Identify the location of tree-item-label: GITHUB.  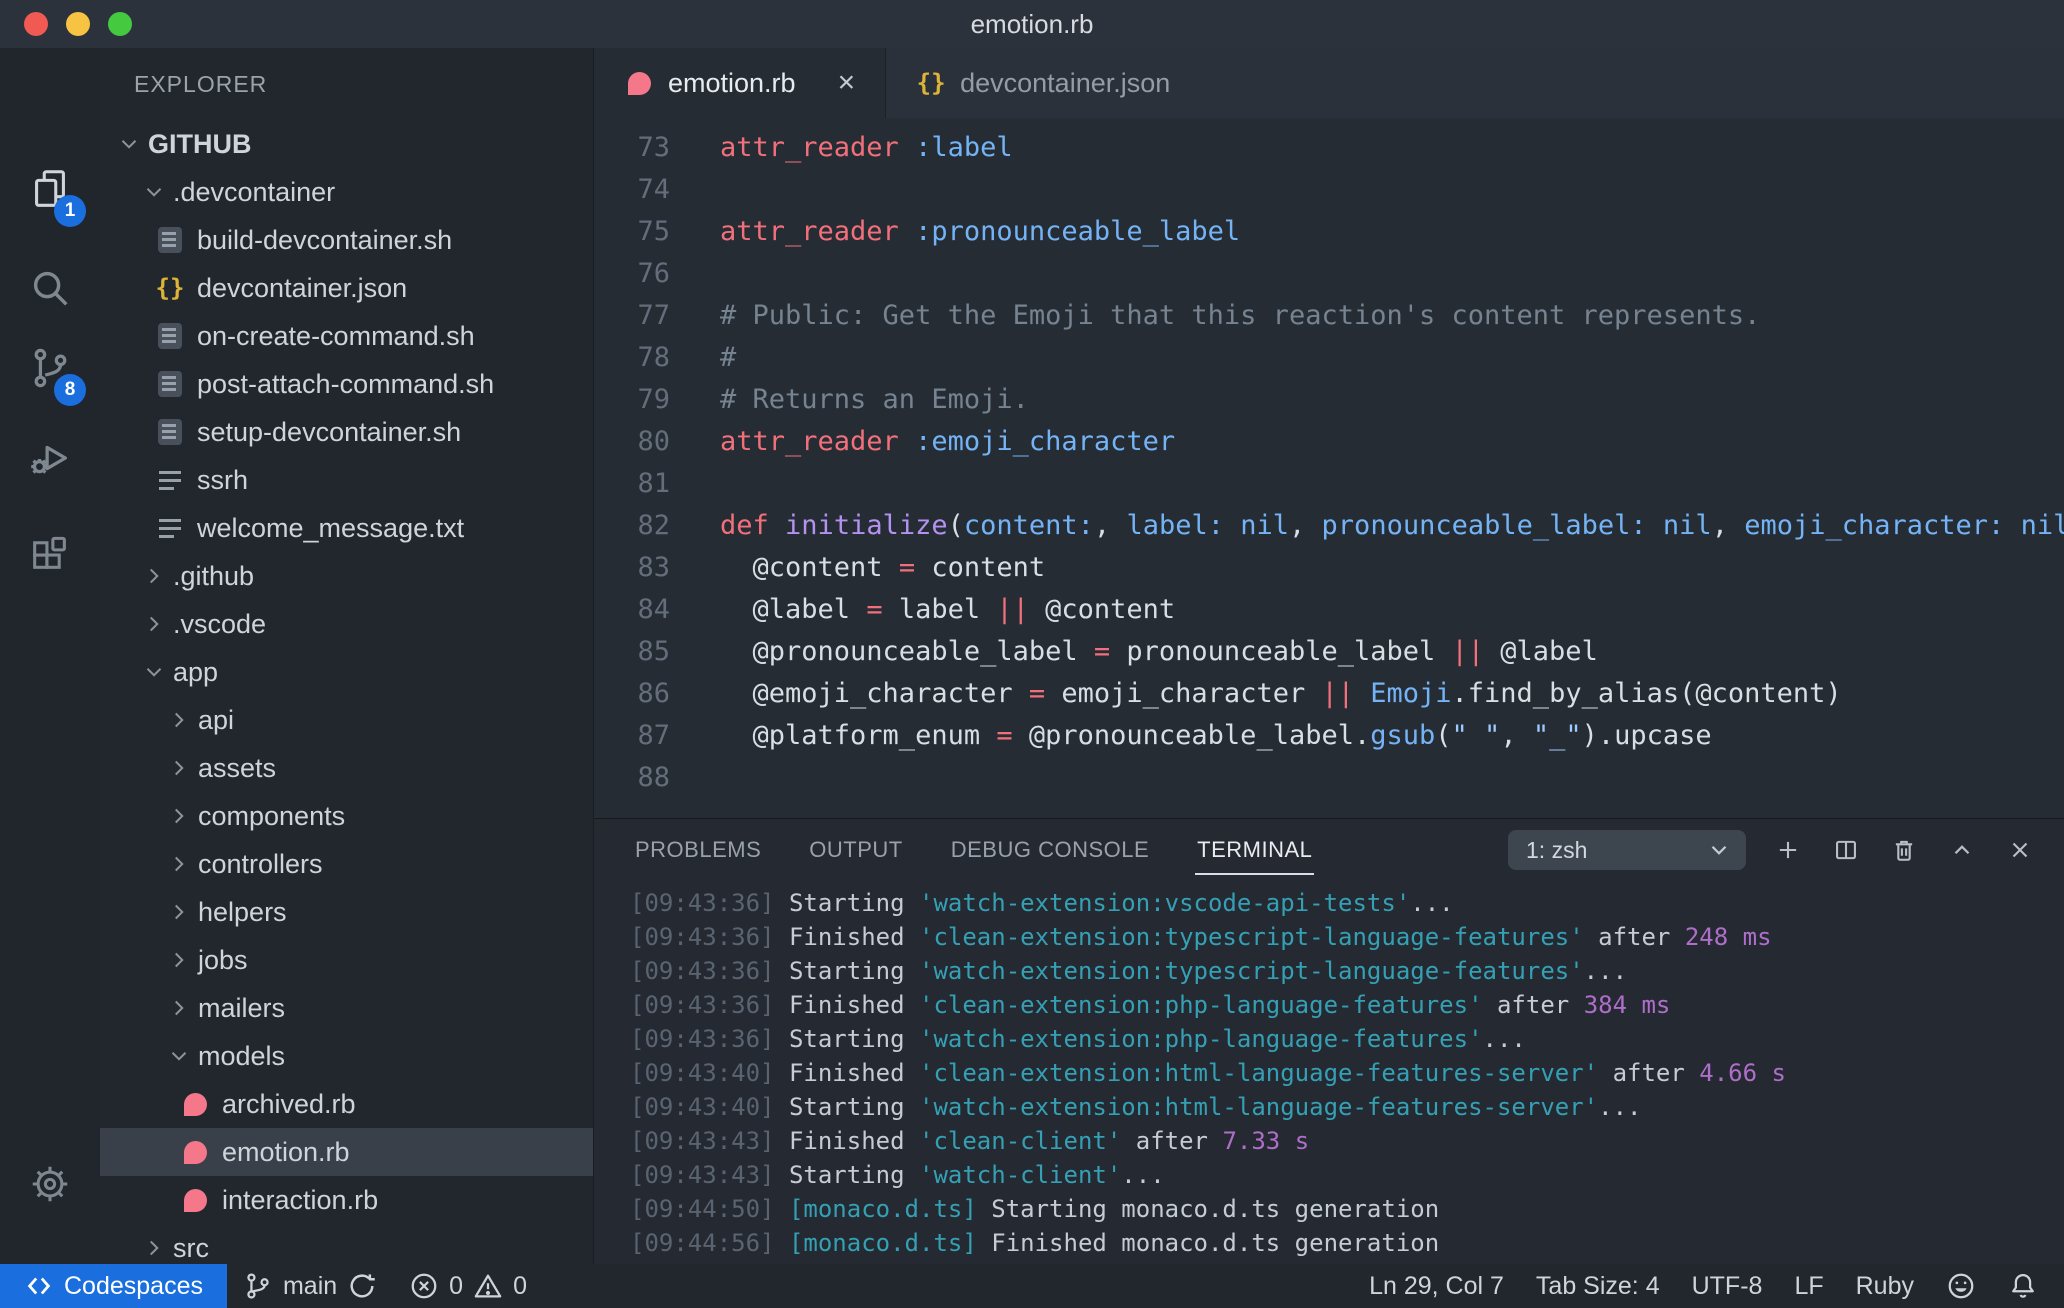
(200, 143).